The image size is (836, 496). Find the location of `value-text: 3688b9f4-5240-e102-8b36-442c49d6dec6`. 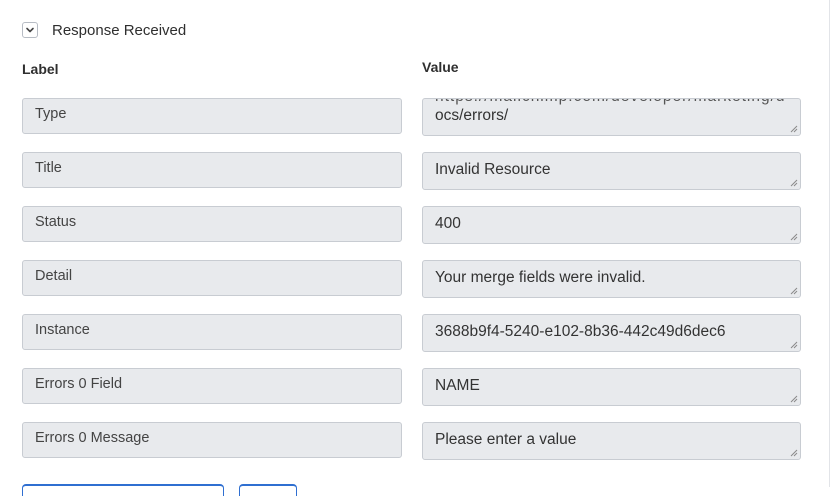

value-text: 3688b9f4-5240-e102-8b36-442c49d6dec6 is located at coordinates (580, 331).